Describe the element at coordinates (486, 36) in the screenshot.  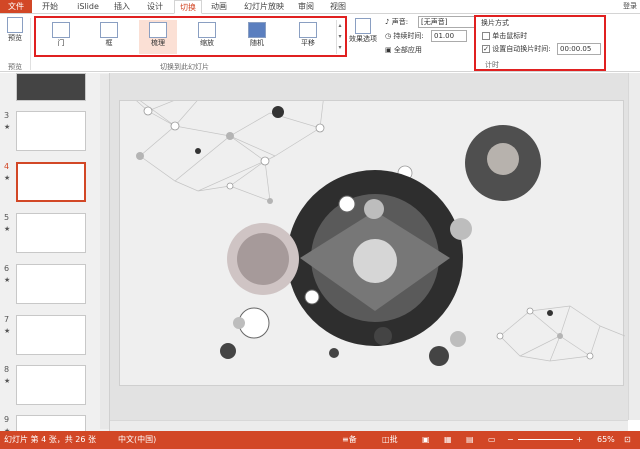
I see `on-click-checkbox` at that location.